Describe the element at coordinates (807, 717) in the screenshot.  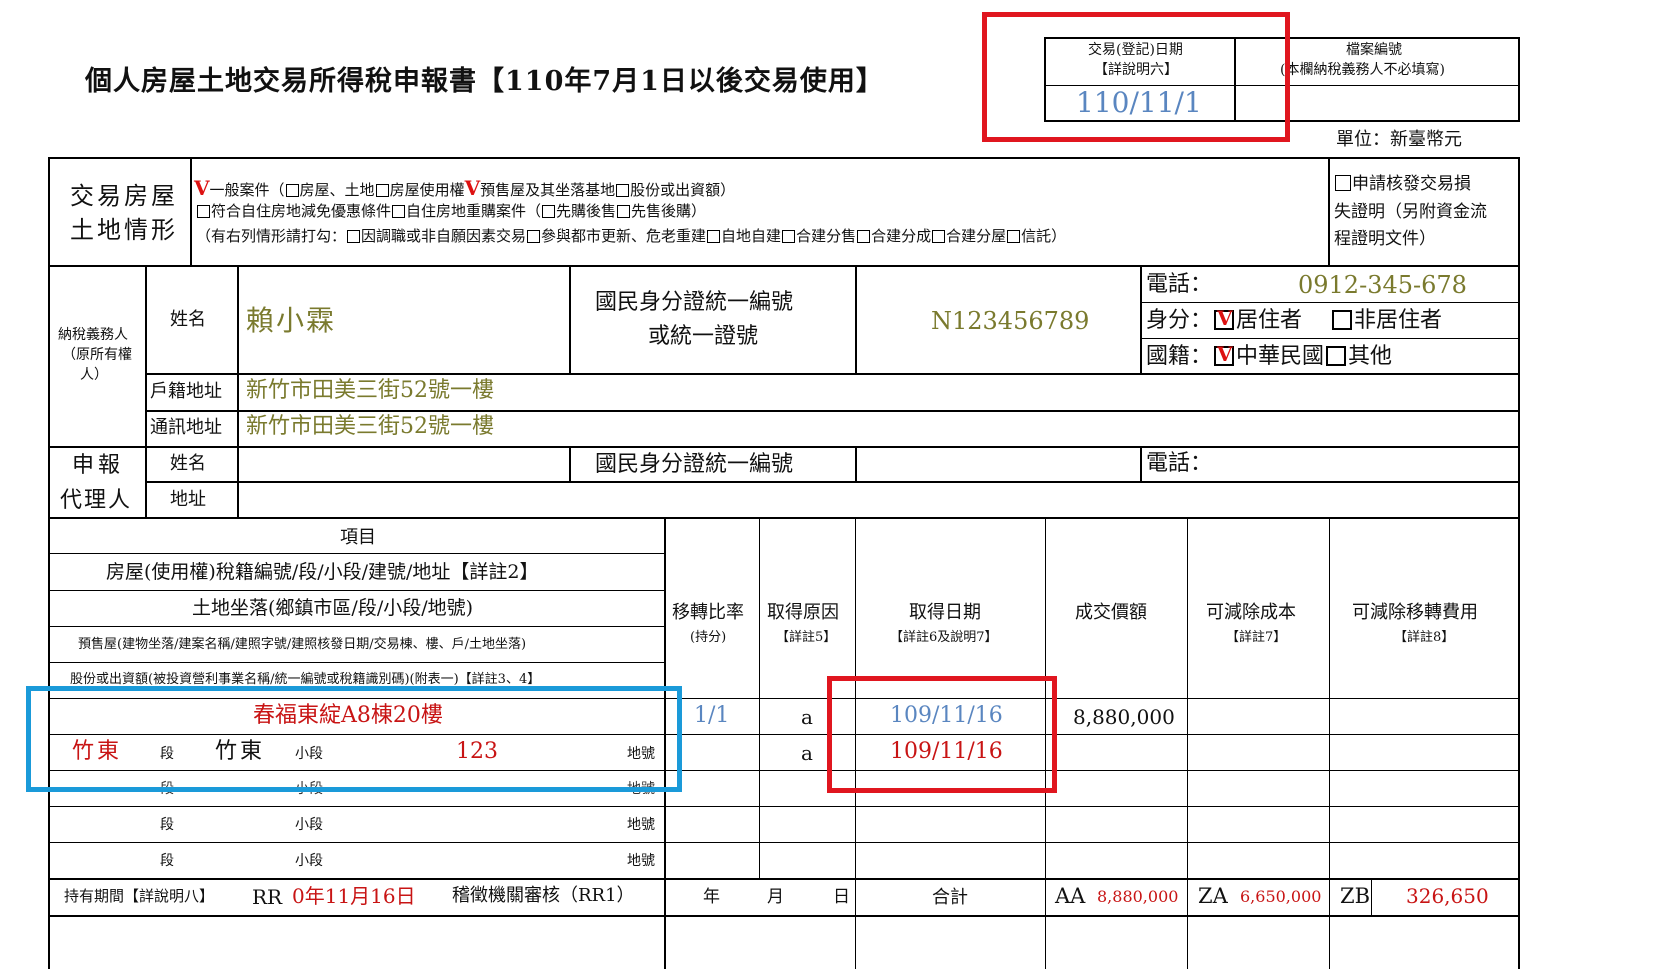
I see `row1-reason: a` at that location.